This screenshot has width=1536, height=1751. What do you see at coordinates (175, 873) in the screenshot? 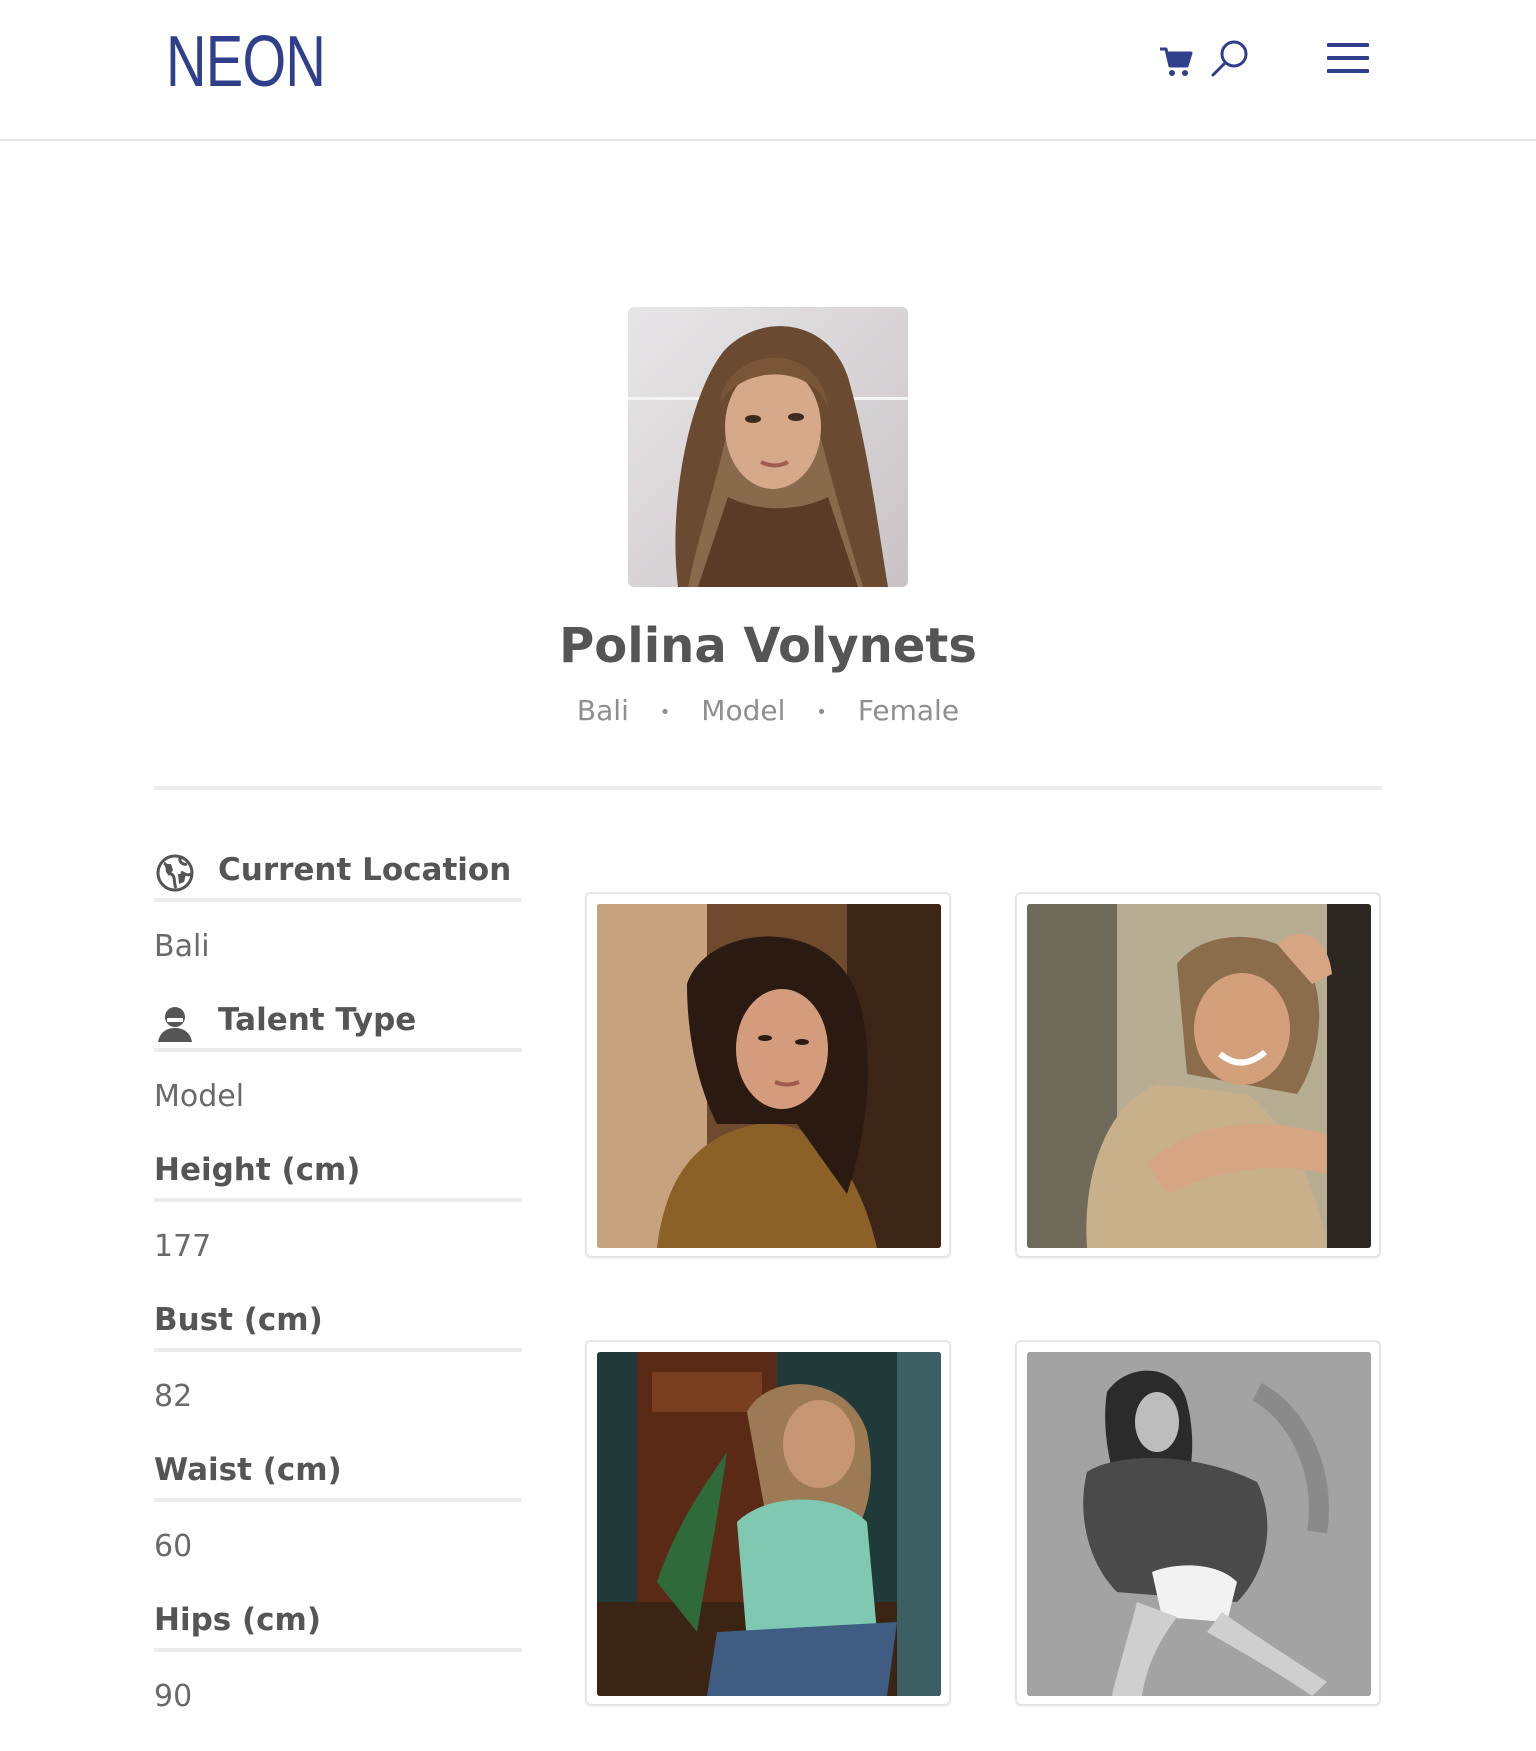
I see `globe-icon` at bounding box center [175, 873].